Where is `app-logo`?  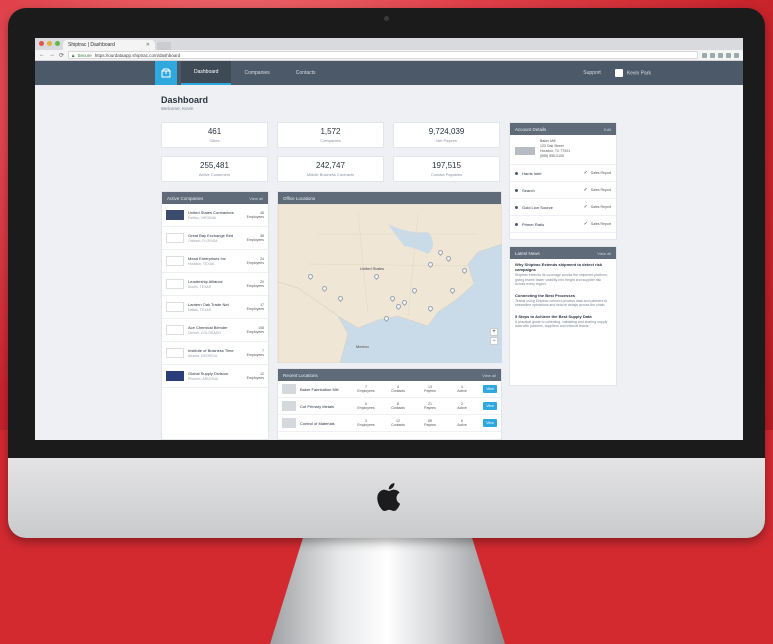 app-logo is located at coordinates (166, 73).